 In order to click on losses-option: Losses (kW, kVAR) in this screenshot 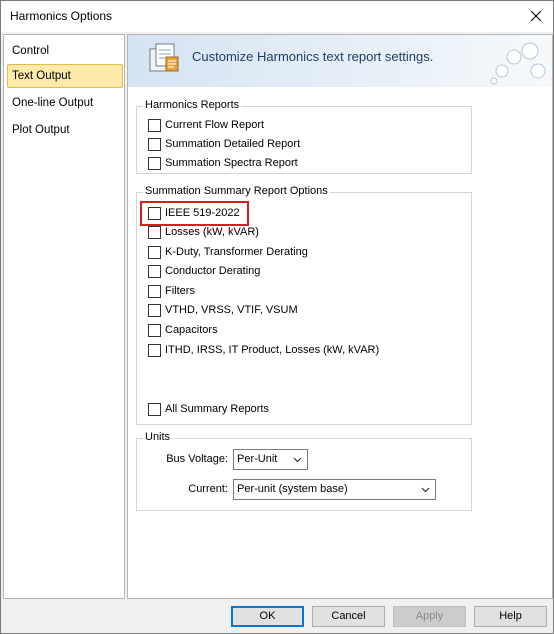, I will do `click(203, 232)`.